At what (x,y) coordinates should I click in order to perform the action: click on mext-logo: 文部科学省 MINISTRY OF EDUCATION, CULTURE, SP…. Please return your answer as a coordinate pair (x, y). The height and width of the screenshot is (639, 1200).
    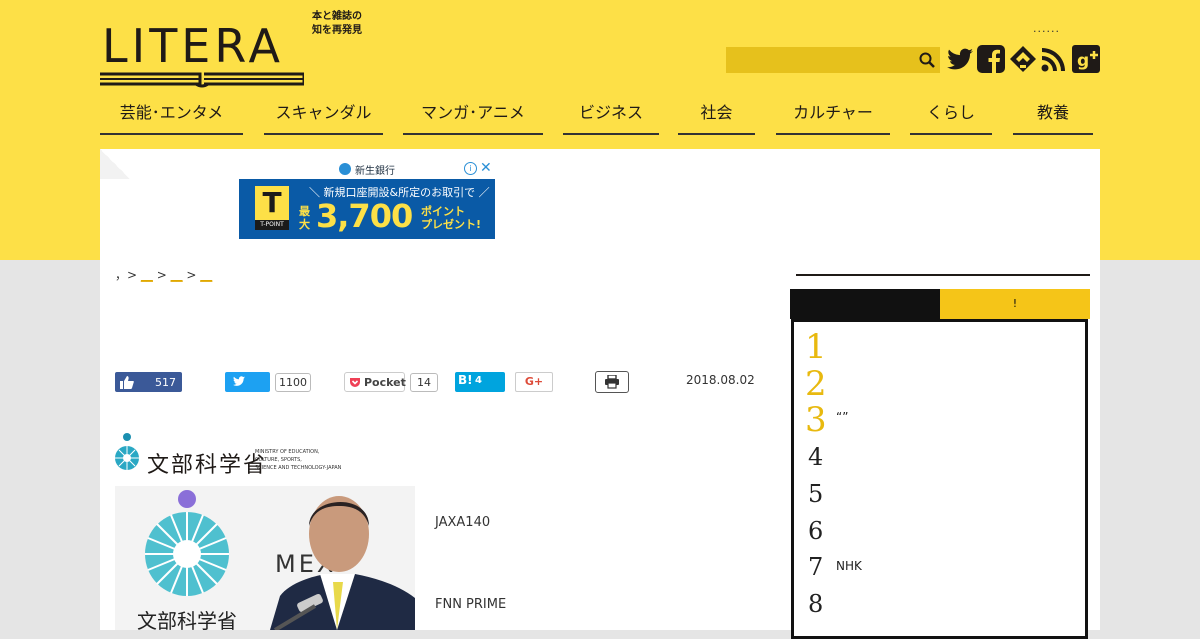
    Looking at the image, I should click on (235, 455).